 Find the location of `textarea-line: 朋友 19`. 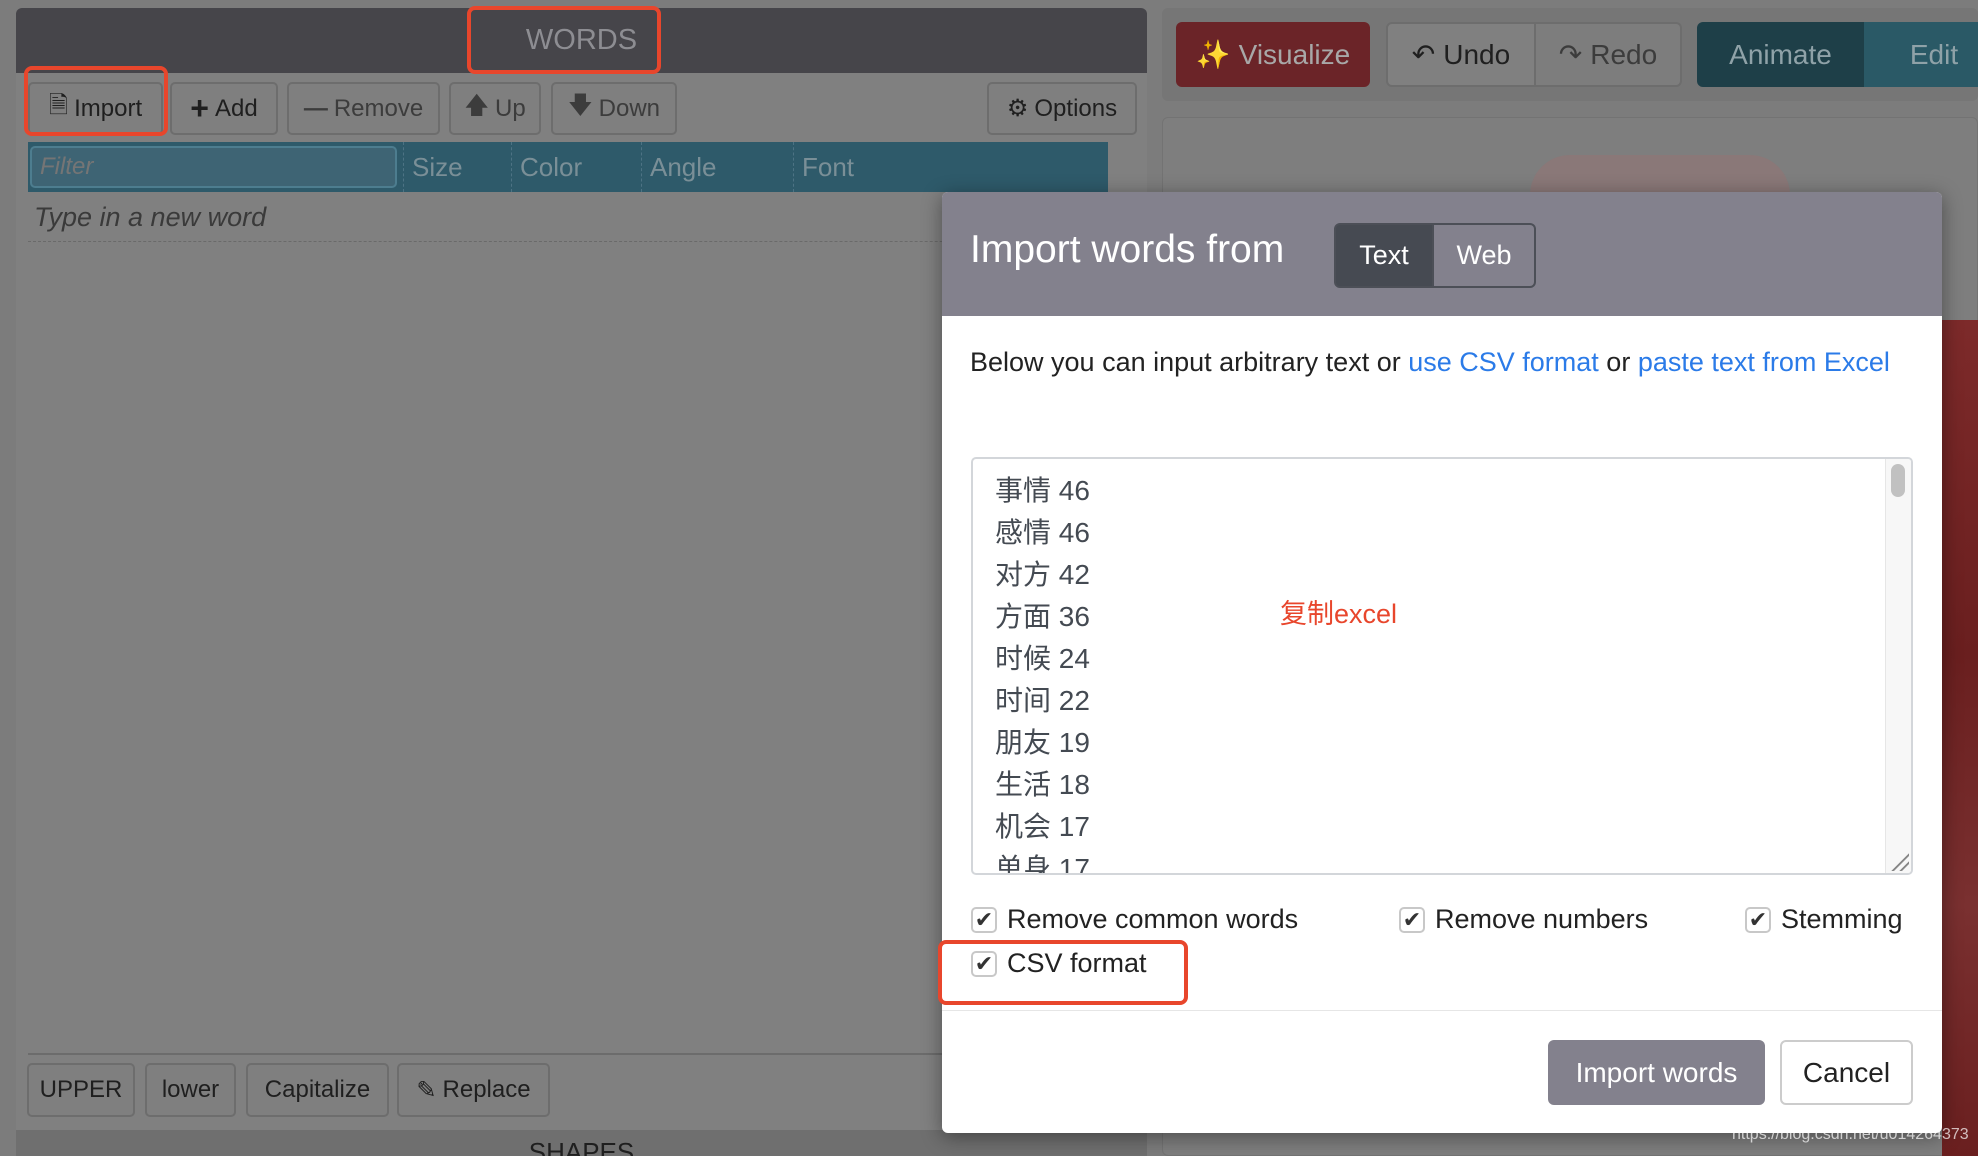

textarea-line: 朋友 19 is located at coordinates (1042, 742).